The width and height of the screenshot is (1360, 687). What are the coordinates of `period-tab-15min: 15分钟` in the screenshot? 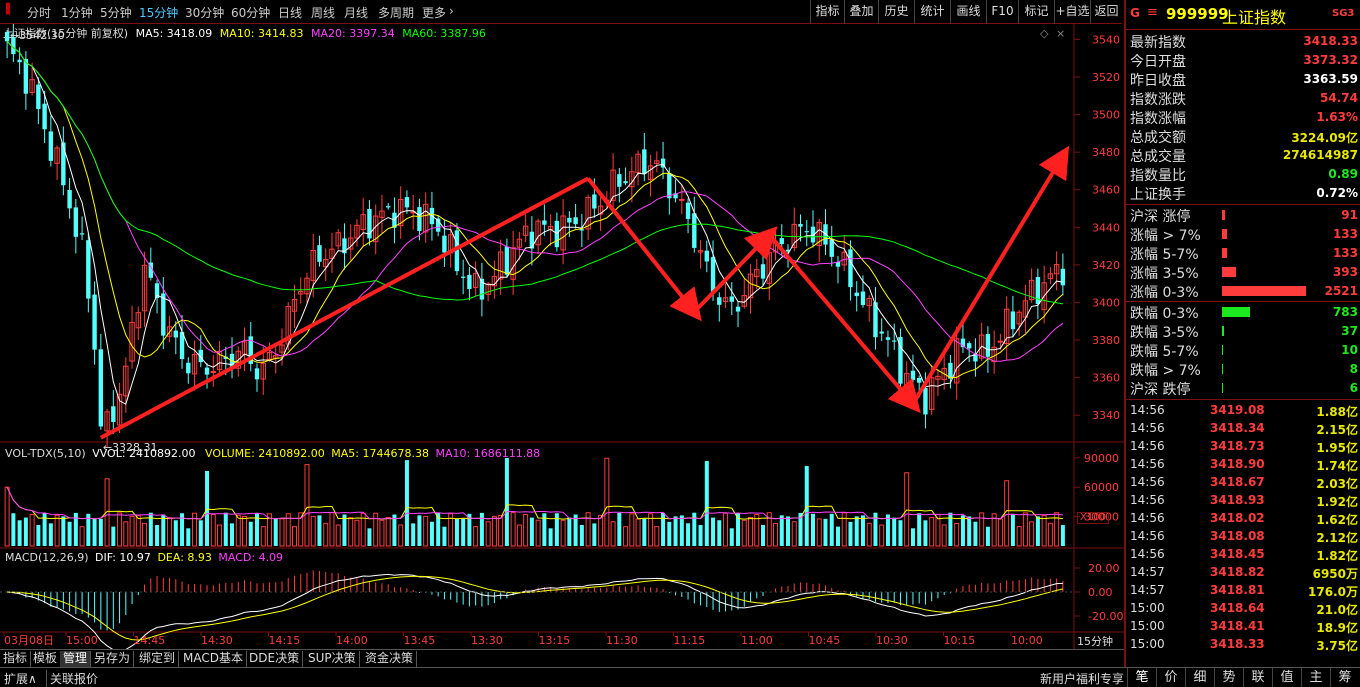 It's located at (158, 12).